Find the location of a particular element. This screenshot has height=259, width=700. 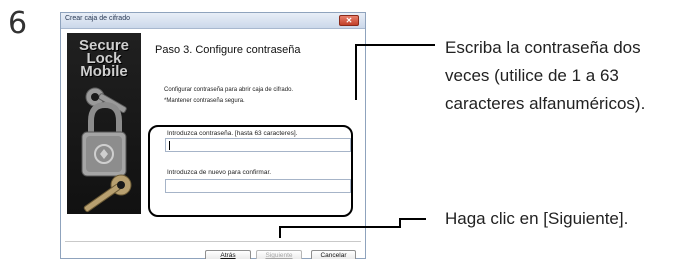

next-callout-line is located at coordinates (352, 228).